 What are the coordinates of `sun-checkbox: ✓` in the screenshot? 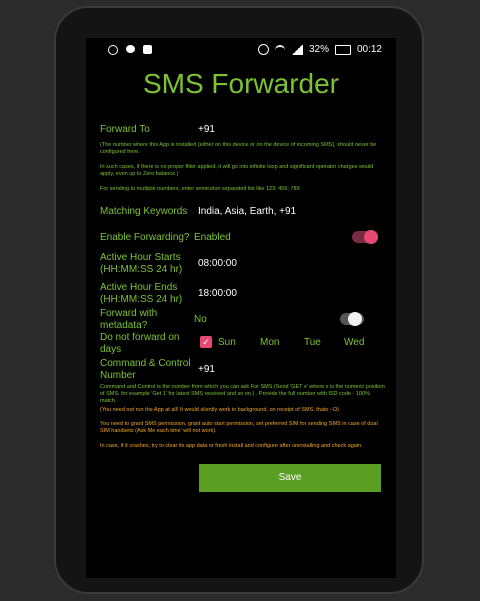 It's located at (206, 342).